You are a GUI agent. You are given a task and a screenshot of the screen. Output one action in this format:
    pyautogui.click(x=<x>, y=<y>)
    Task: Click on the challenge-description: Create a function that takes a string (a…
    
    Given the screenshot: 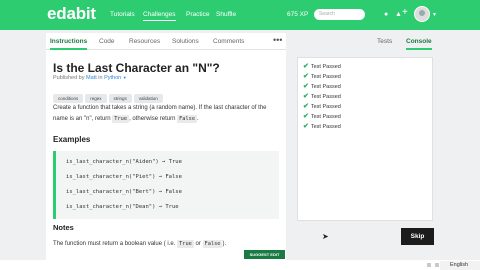 What is the action you would take?
    pyautogui.click(x=166, y=114)
    